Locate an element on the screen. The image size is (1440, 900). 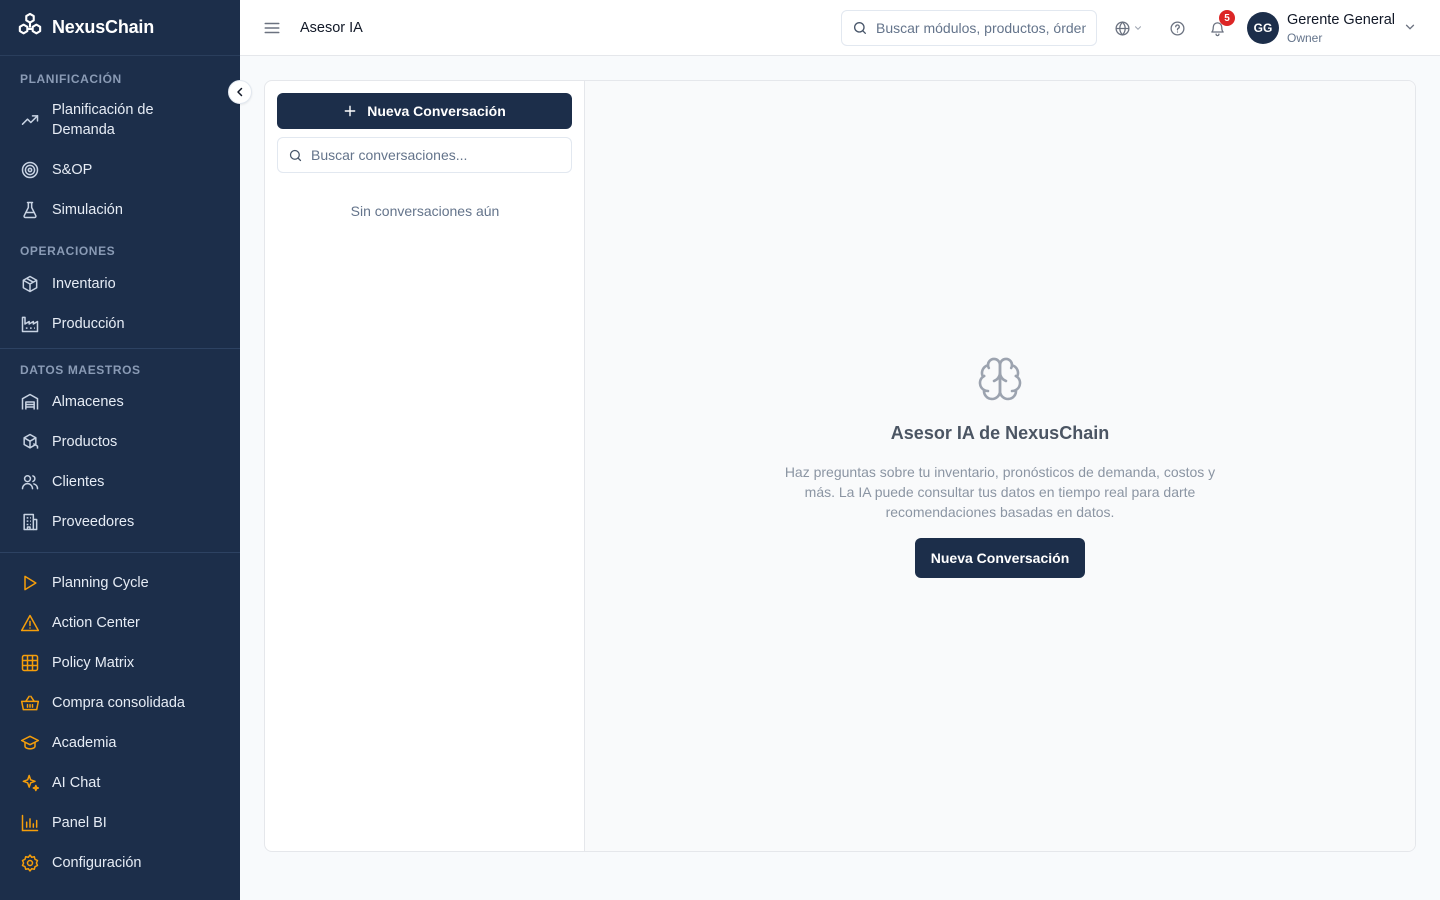
sidebar-item-planificacion-demanda: Planificación de Demanda is located at coordinates (120, 120).